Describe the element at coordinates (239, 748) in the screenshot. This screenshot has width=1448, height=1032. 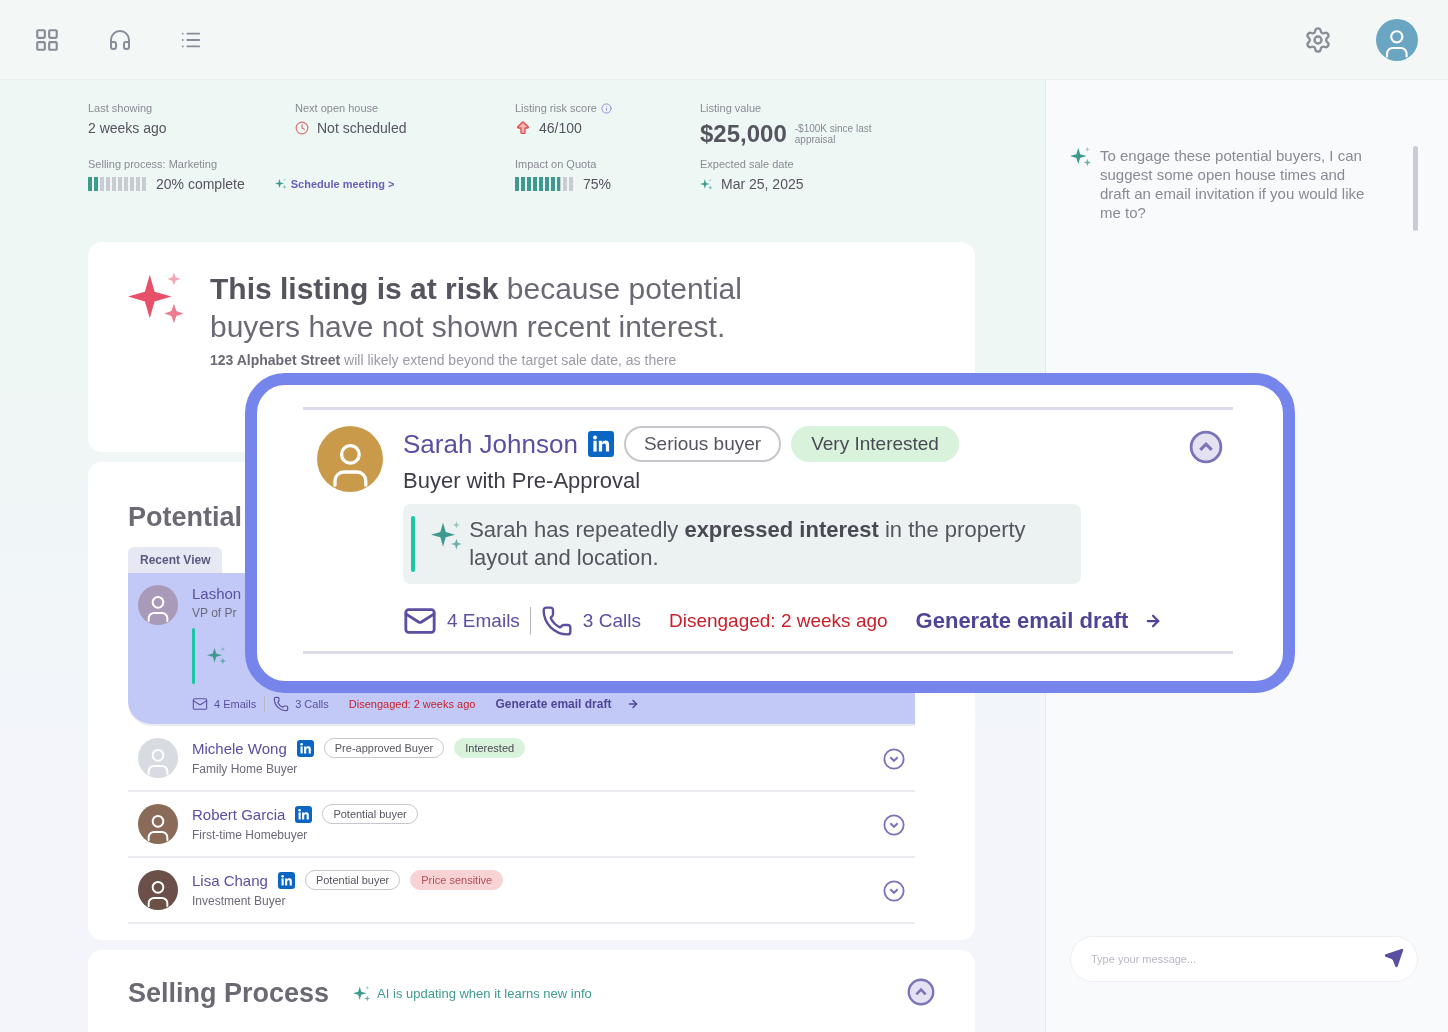
I see `buyer-name: Michele Wong` at that location.